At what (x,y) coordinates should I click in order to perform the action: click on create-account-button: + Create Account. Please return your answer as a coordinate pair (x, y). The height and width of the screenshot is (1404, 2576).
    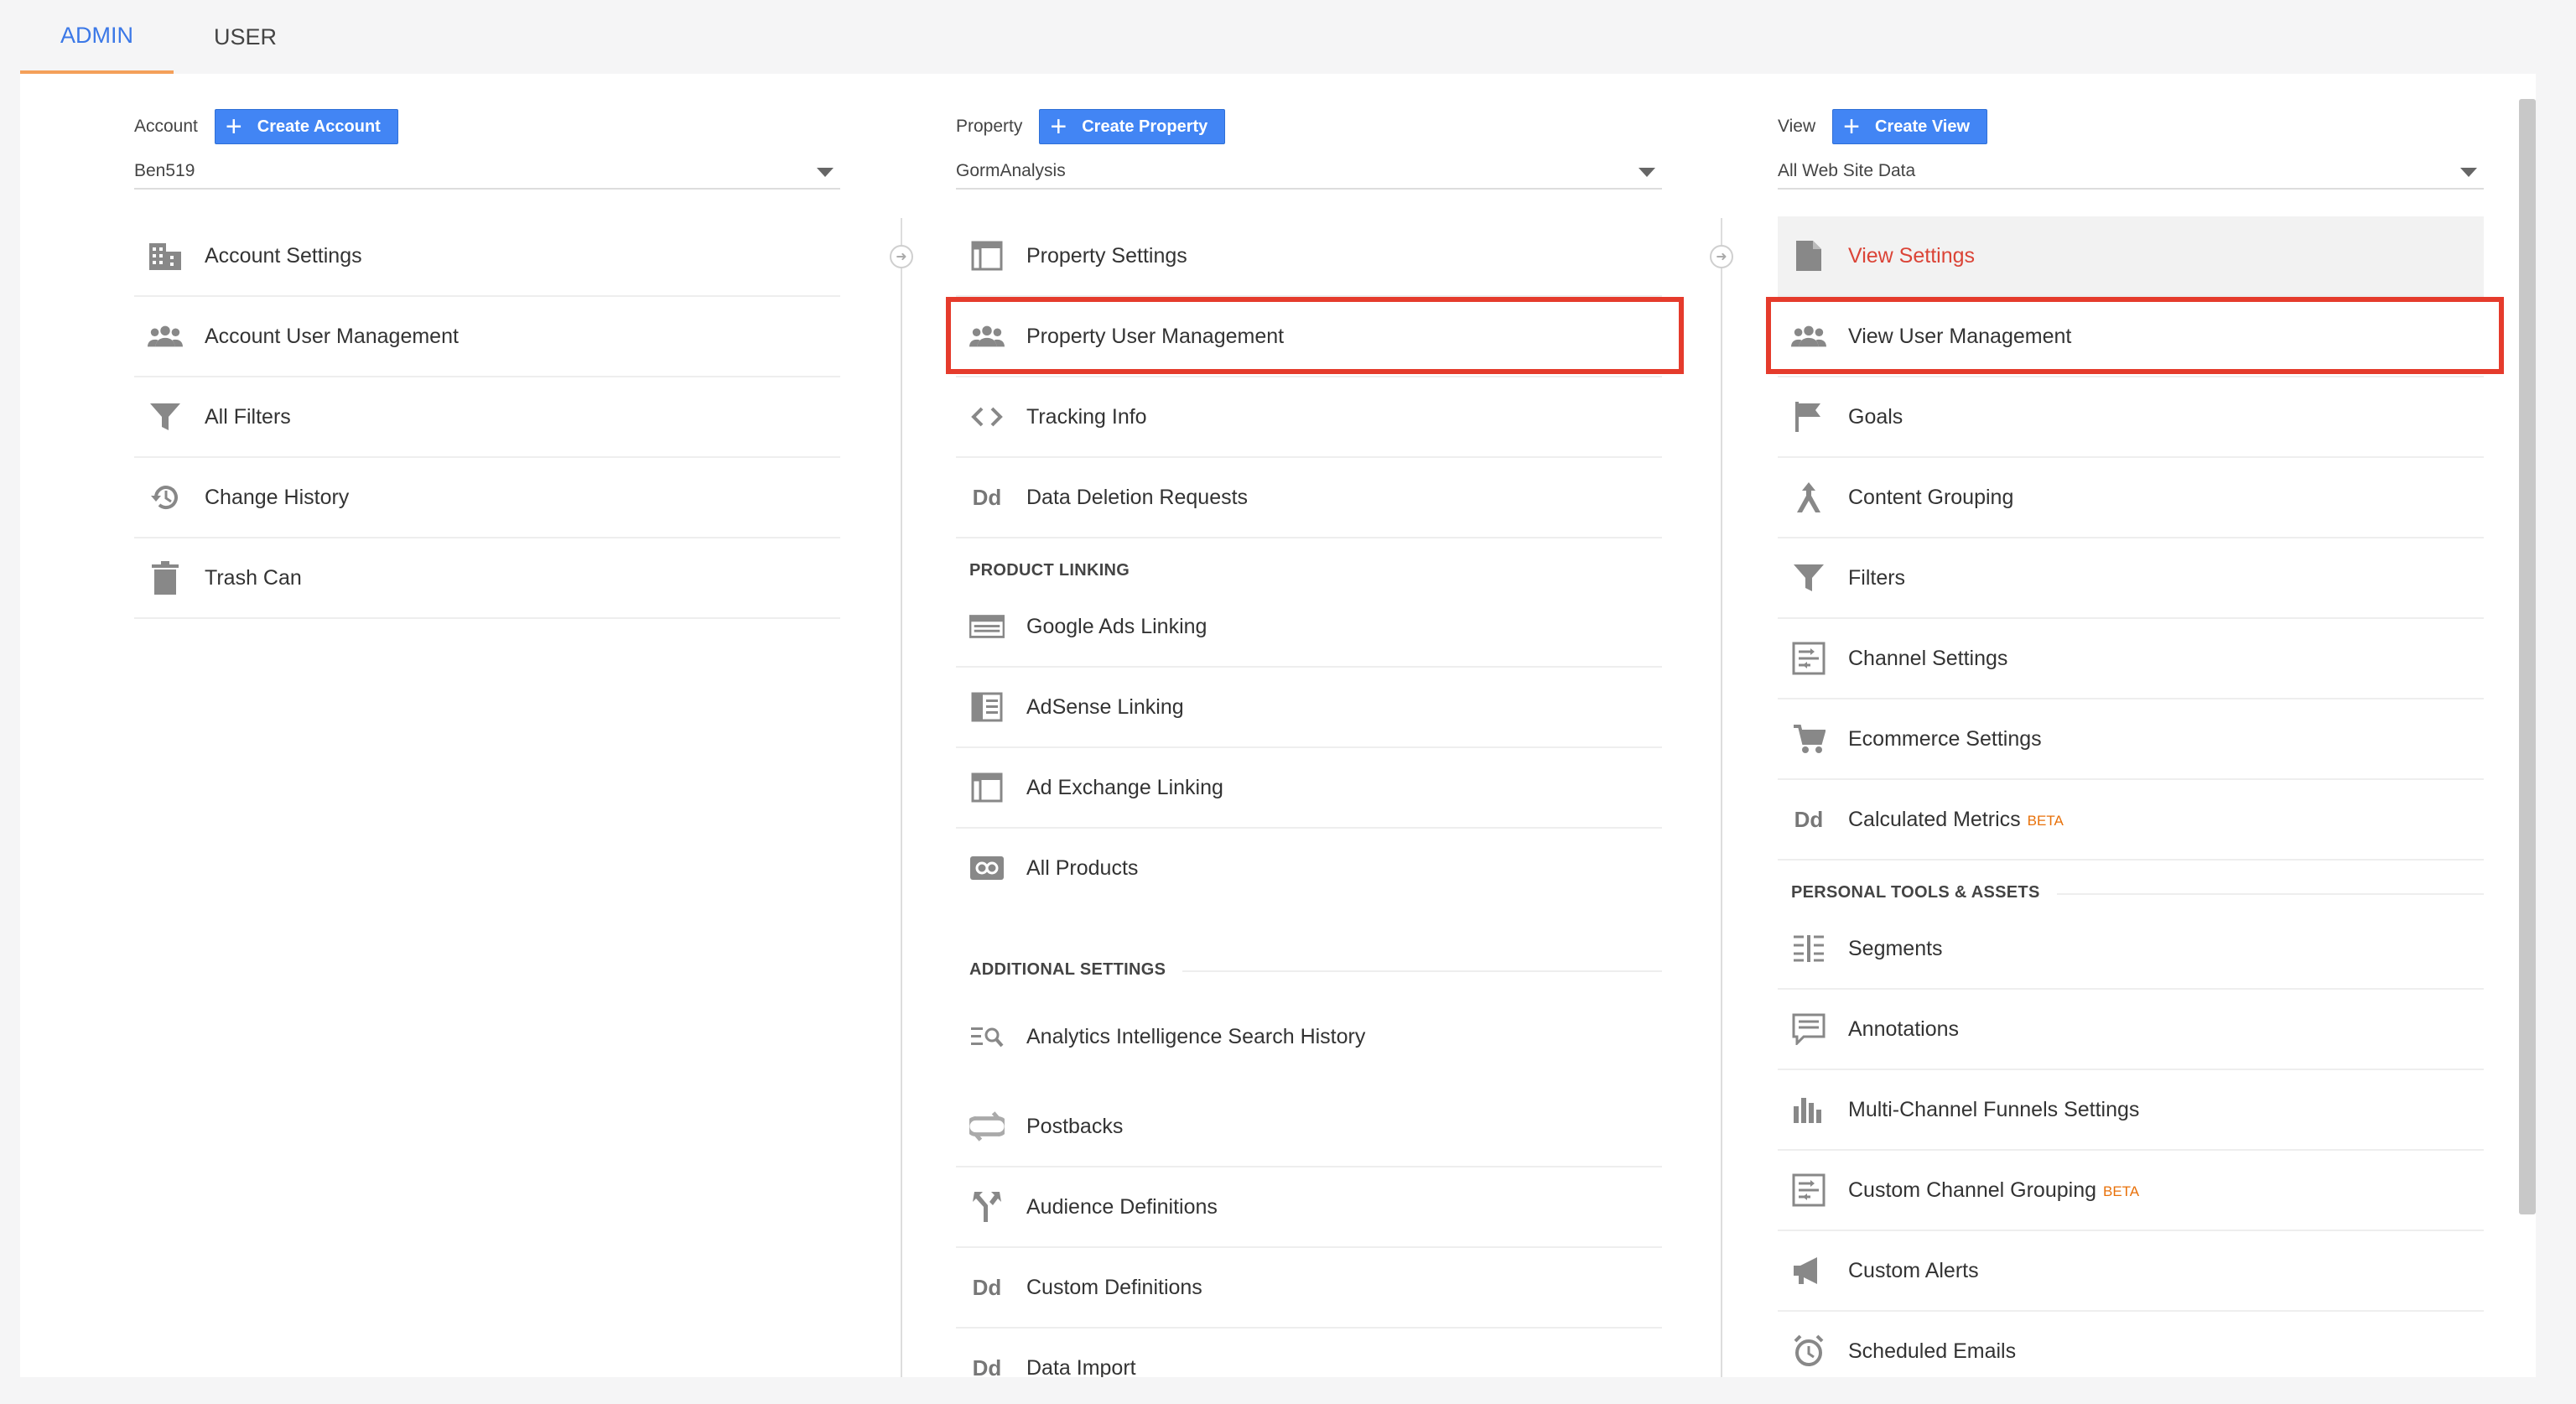
    Looking at the image, I should click on (306, 126).